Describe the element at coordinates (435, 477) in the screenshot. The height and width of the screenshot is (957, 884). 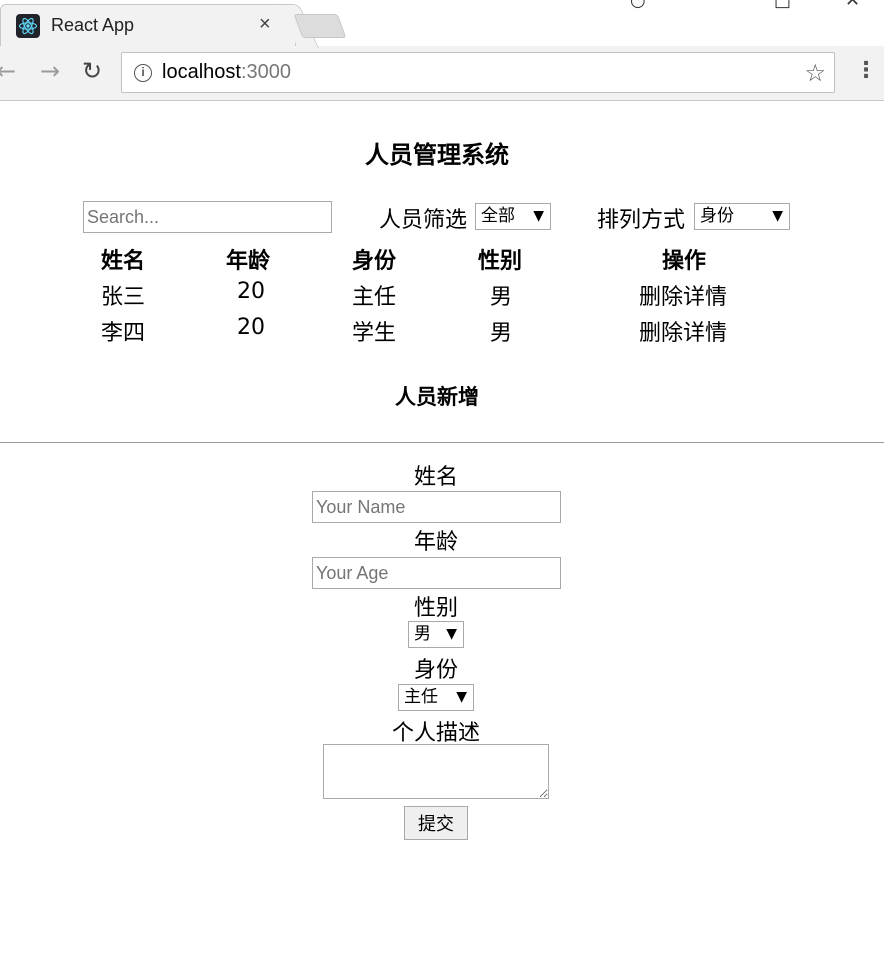
I see `name-label: 姓名` at that location.